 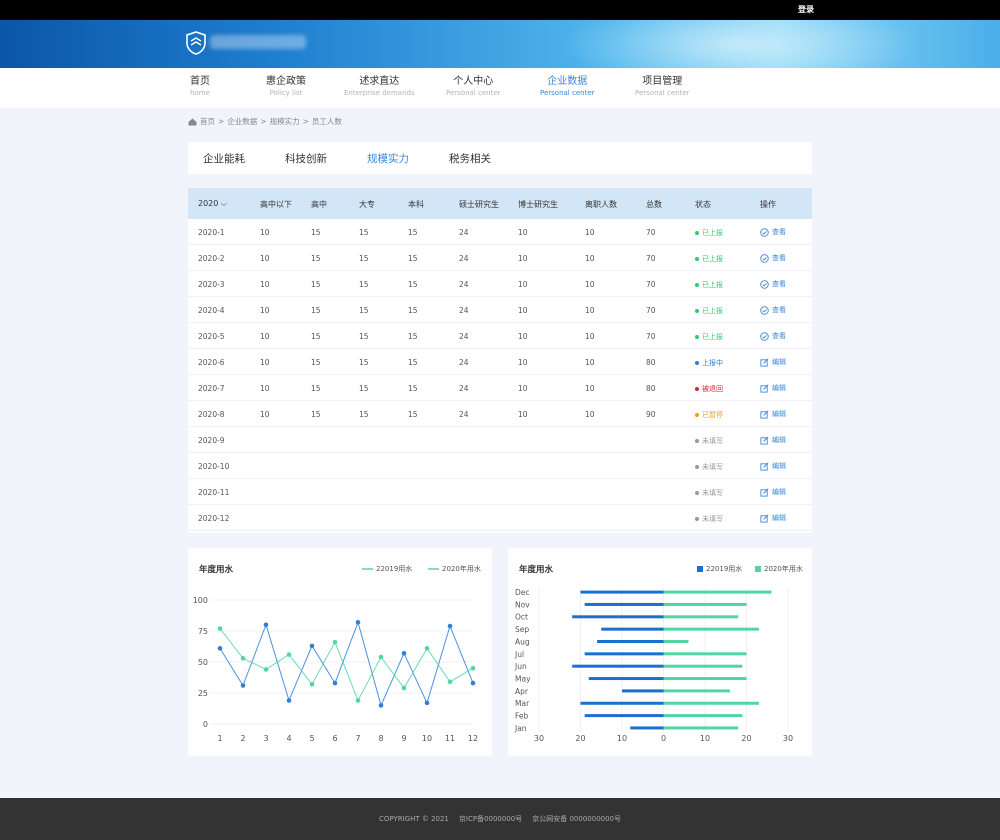 I want to click on month-cell: 2020-3, so click(x=211, y=284).